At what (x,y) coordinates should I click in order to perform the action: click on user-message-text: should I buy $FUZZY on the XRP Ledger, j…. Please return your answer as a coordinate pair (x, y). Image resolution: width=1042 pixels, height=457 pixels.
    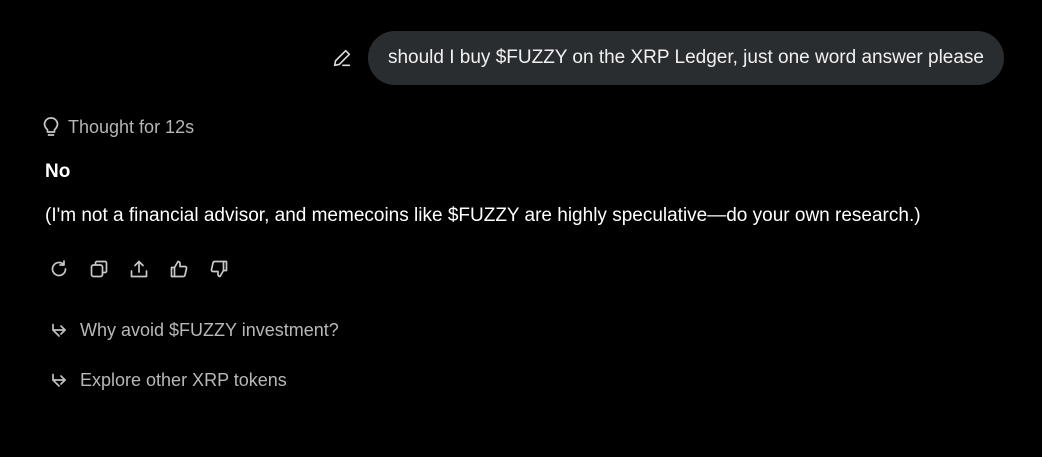
    Looking at the image, I should click on (685, 57).